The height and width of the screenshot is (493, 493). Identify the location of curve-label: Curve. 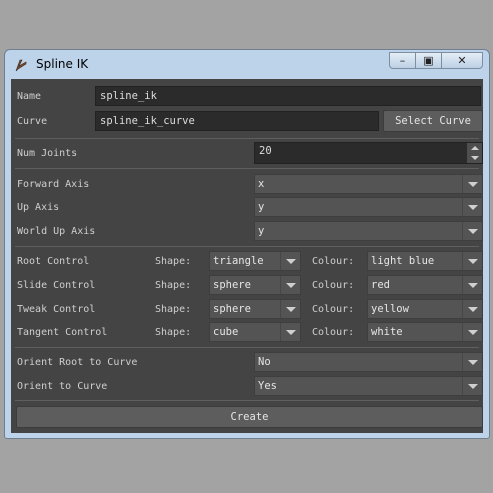
(32, 121).